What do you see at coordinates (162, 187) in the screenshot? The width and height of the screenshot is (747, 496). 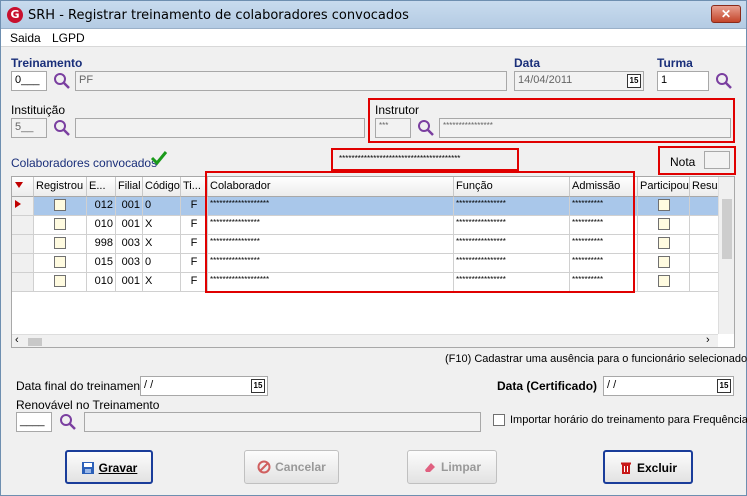 I see `grid-header-codigo: Código` at bounding box center [162, 187].